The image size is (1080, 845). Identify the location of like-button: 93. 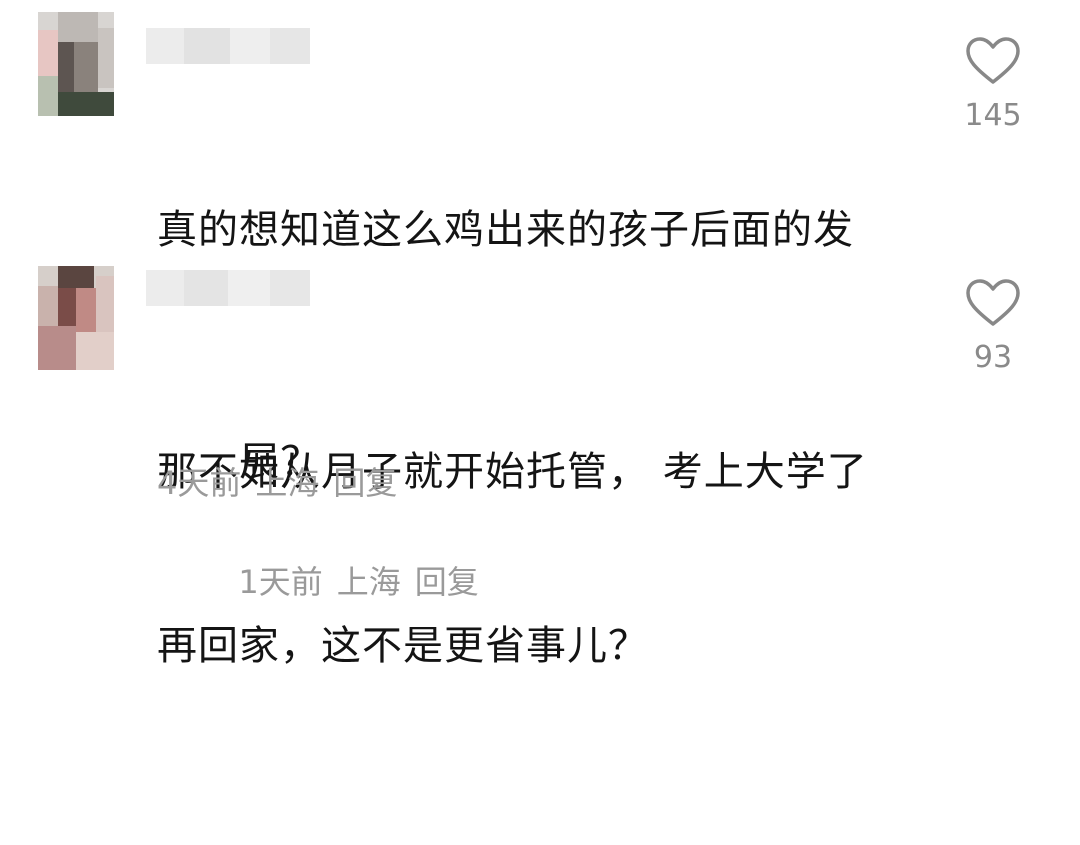
(993, 326).